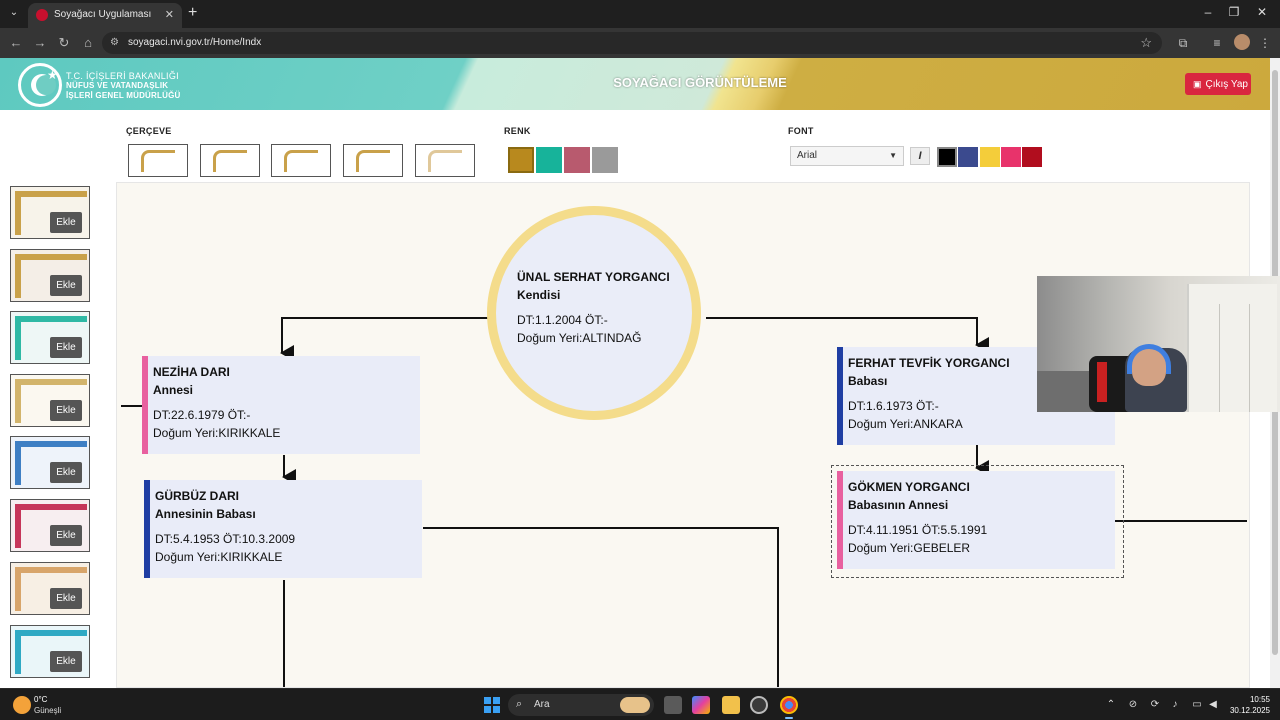 This screenshot has height=720, width=1280. What do you see at coordinates (562, 320) in the screenshot?
I see `person-dates: DT:1.1.2004 ÖT:-` at bounding box center [562, 320].